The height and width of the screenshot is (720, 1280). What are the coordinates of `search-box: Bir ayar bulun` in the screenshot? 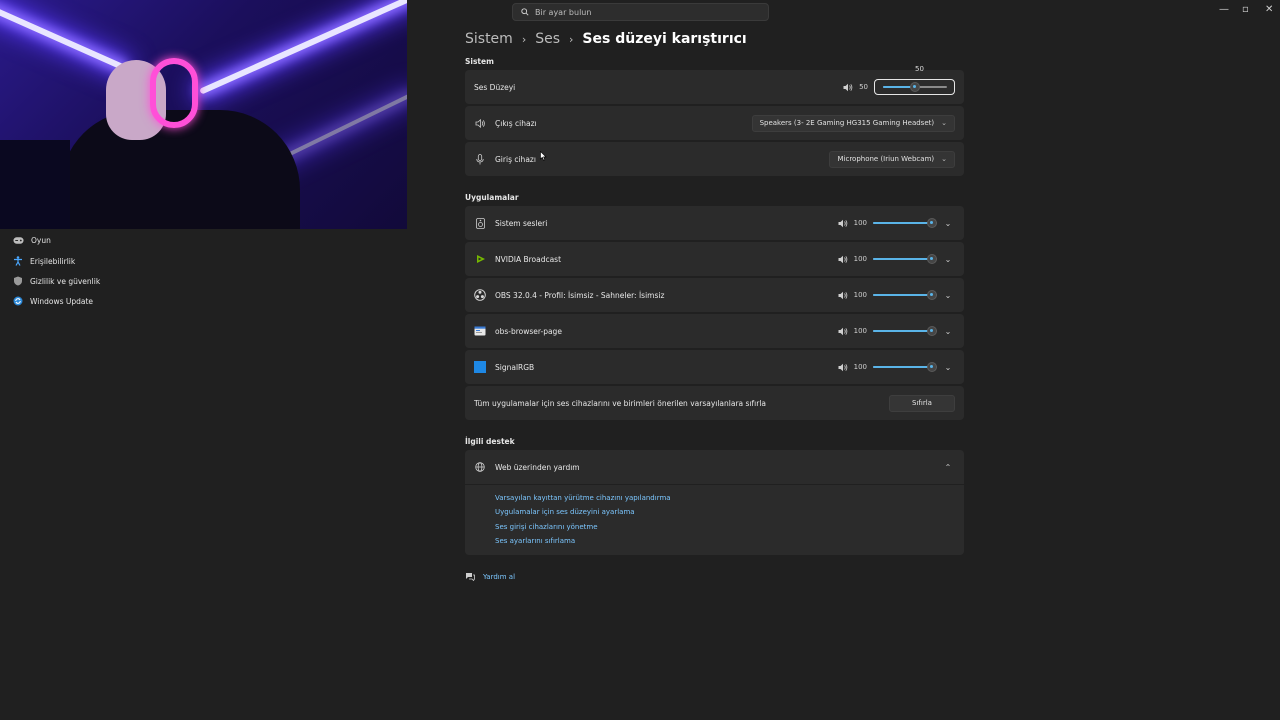 It's located at (640, 12).